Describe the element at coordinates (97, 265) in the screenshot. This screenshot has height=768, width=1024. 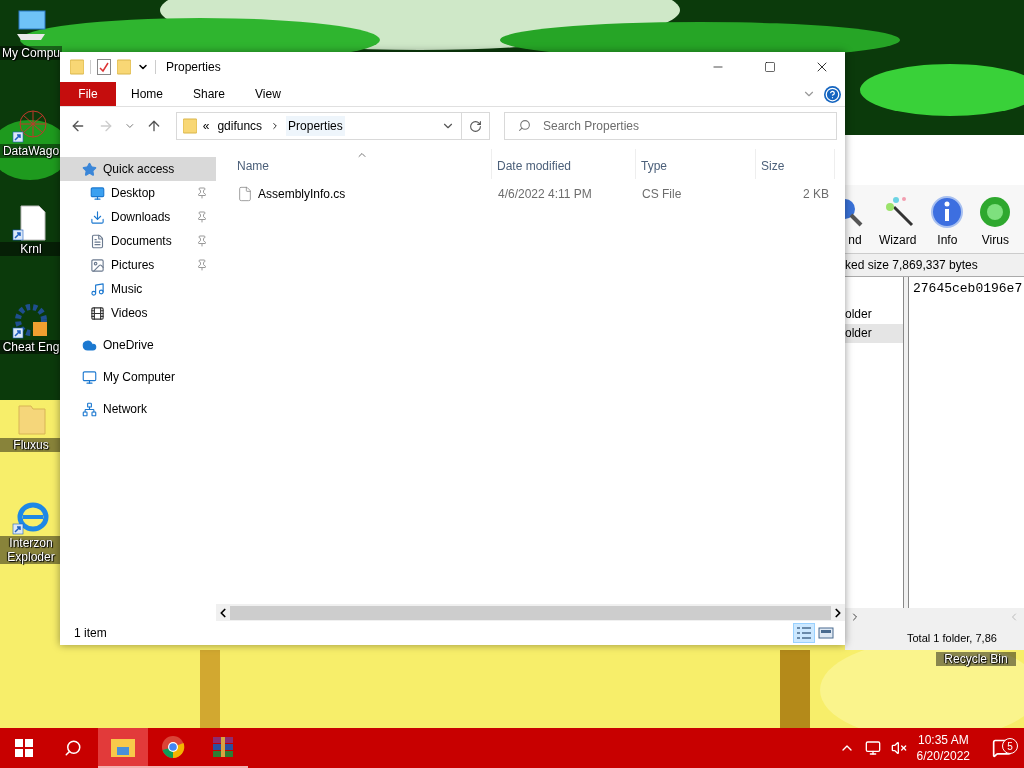
I see `picture-icon` at that location.